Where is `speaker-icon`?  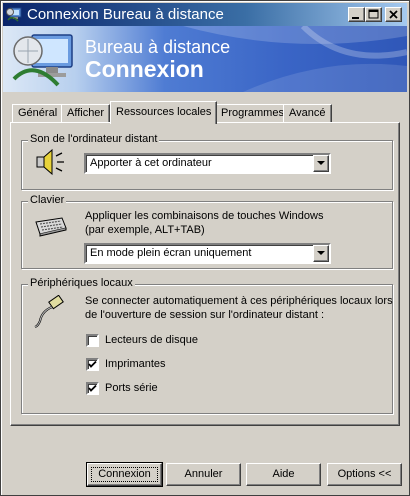 speaker-icon is located at coordinates (51, 163).